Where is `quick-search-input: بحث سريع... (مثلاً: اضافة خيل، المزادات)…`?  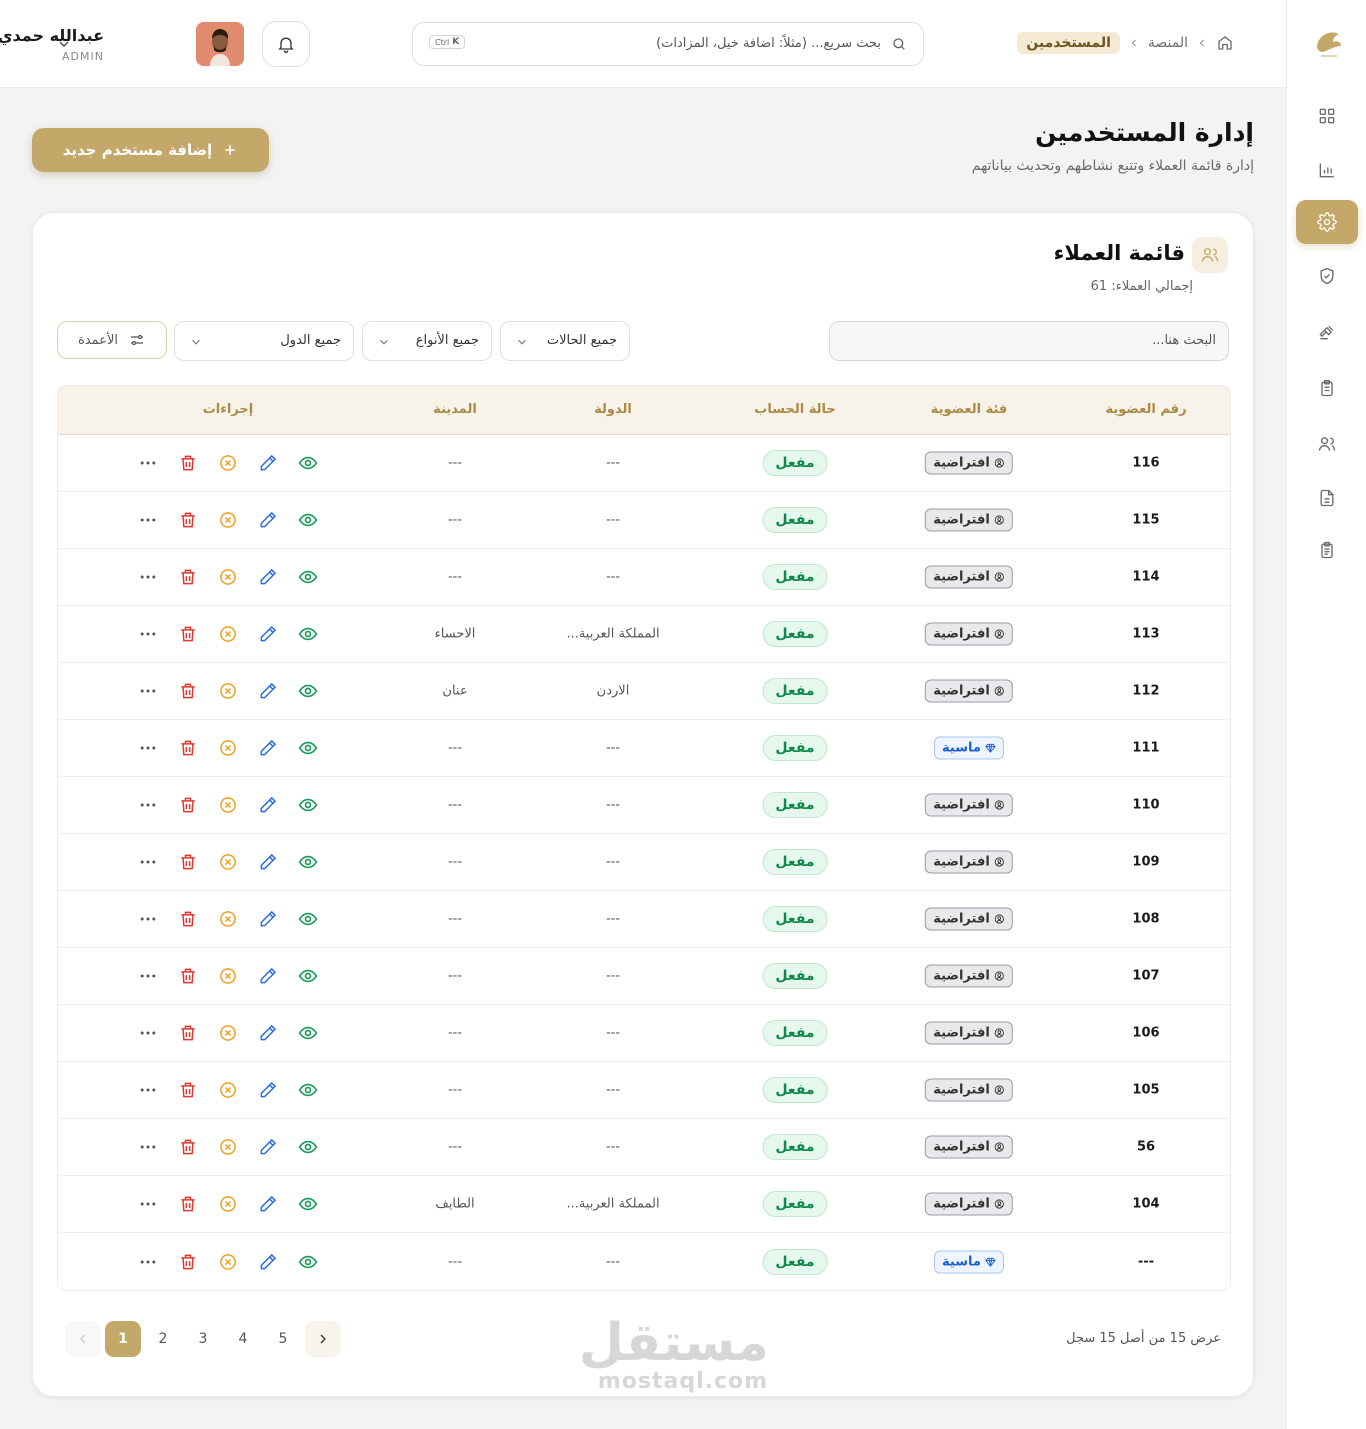
quick-search-input: بحث سريع... (مثلاً: اضافة خيل، المزادات)… is located at coordinates (668, 44).